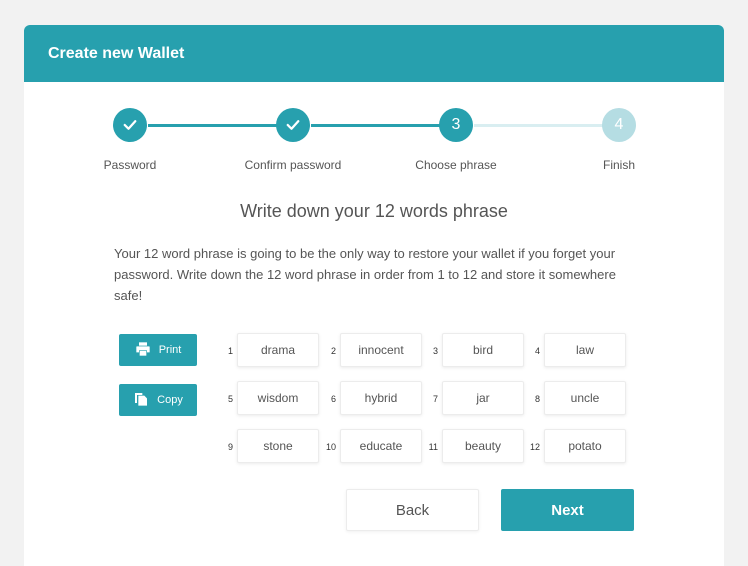 The width and height of the screenshot is (748, 566). I want to click on phrase-word: stone, so click(278, 446).